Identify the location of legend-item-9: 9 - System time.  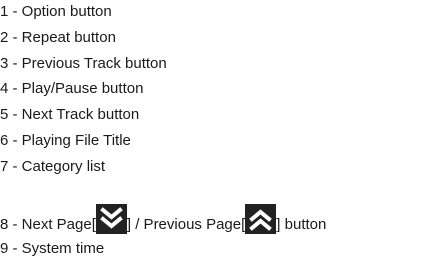
(52, 248).